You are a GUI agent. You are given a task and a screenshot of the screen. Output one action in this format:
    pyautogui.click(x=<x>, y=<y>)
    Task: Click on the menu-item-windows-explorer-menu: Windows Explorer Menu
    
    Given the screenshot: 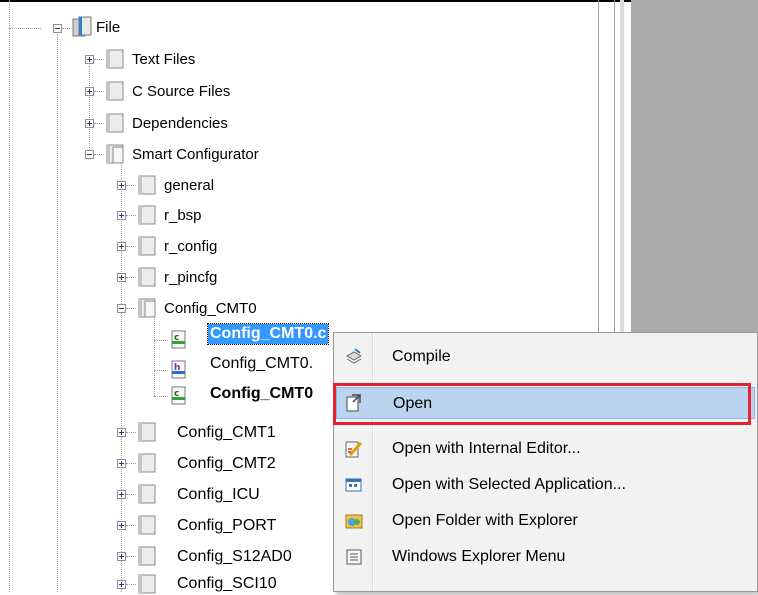 What is the action you would take?
    pyautogui.click(x=545, y=557)
    